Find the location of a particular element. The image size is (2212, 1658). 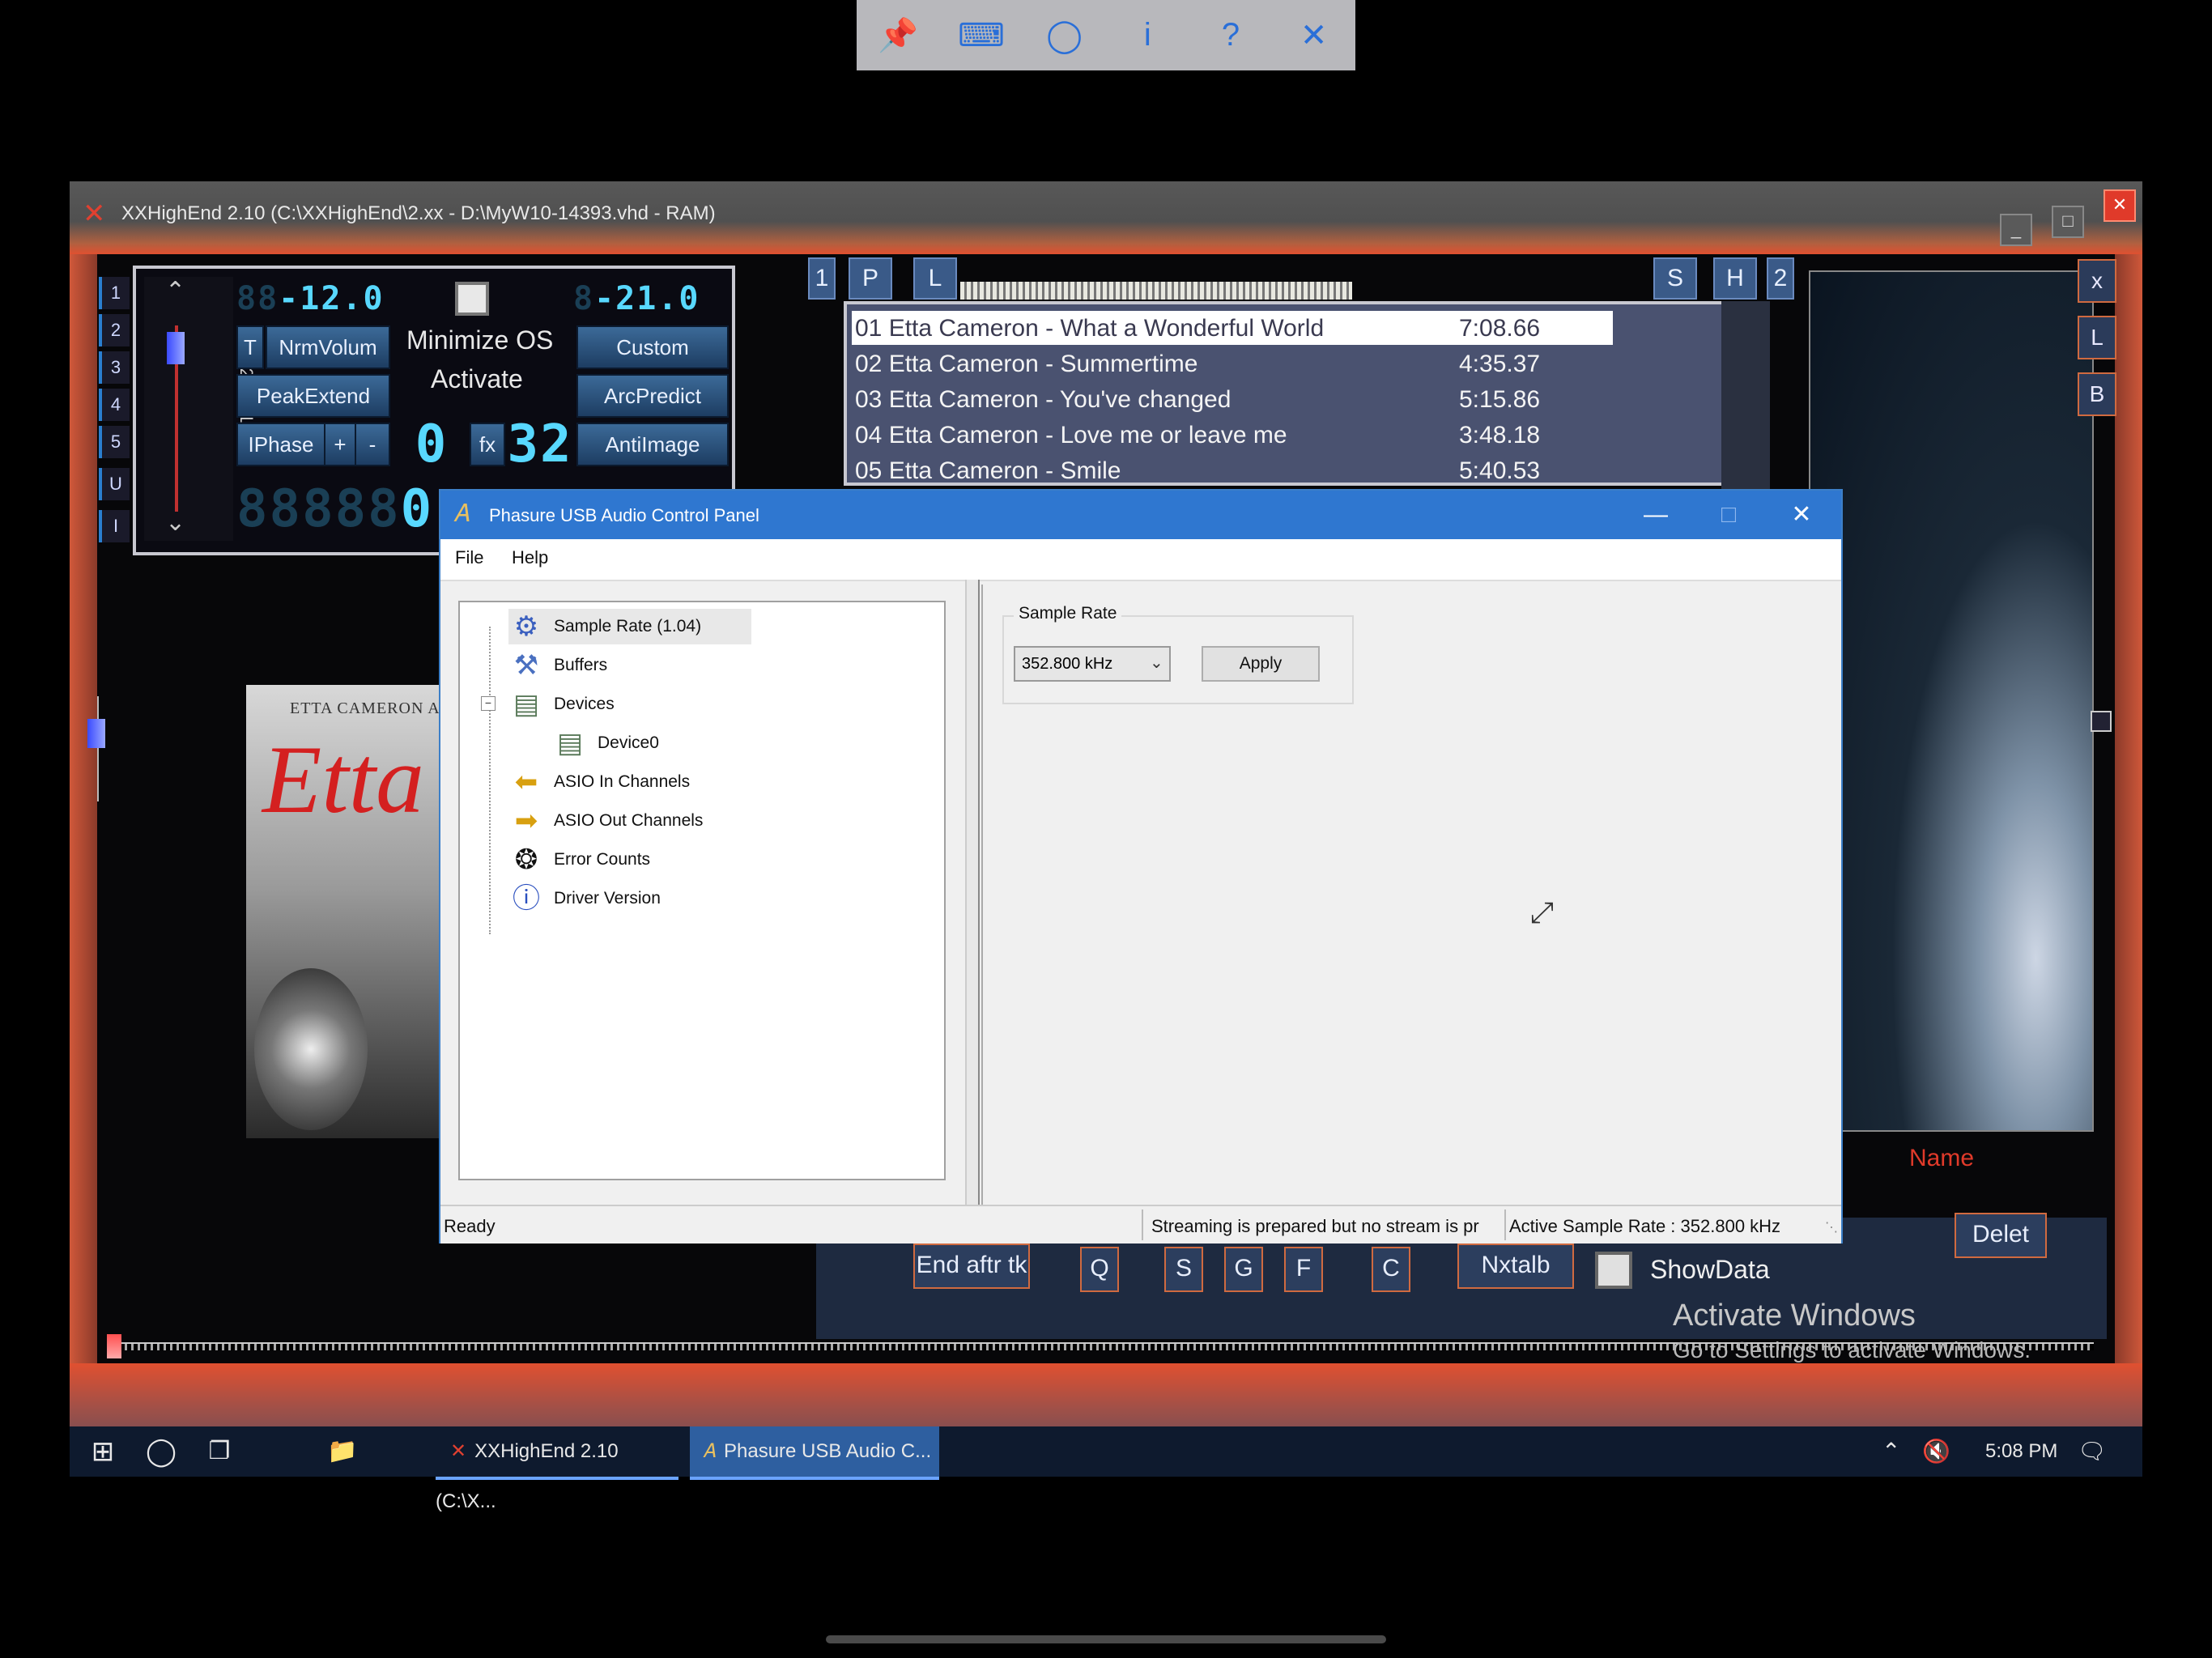

nrmvolum-button: NrmVolum is located at coordinates (328, 347).